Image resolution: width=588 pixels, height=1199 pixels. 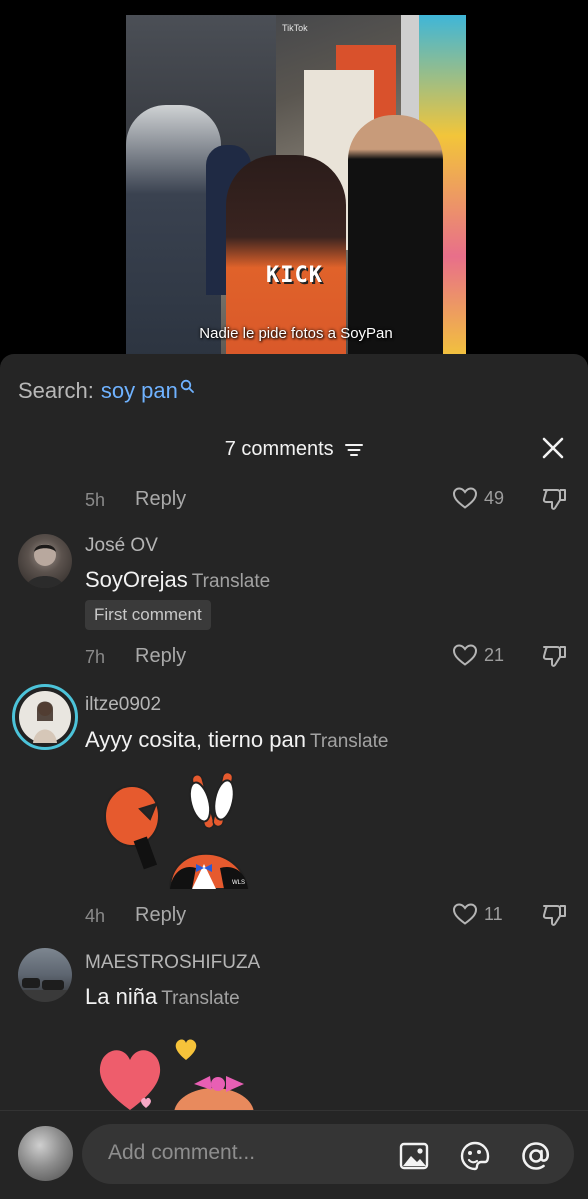 What do you see at coordinates (180, 826) in the screenshot?
I see `mr-krabs-sticker: WLS` at bounding box center [180, 826].